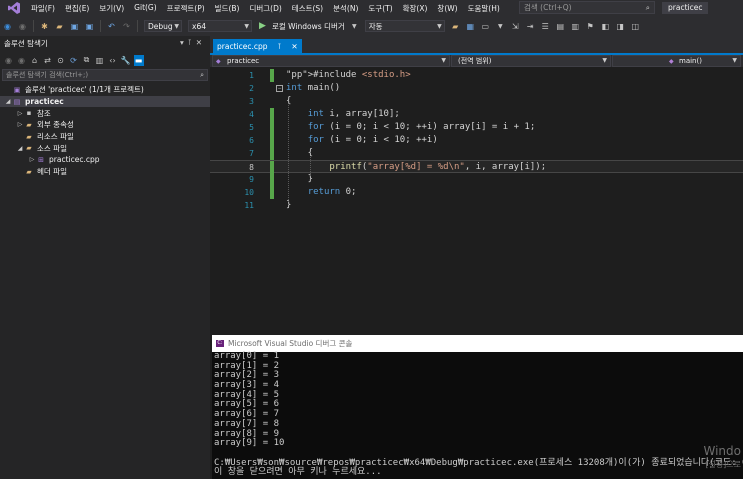  What do you see at coordinates (105, 125) in the screenshot?
I see `tree-item: ▷ ▰ 외부 종속성` at bounding box center [105, 125].